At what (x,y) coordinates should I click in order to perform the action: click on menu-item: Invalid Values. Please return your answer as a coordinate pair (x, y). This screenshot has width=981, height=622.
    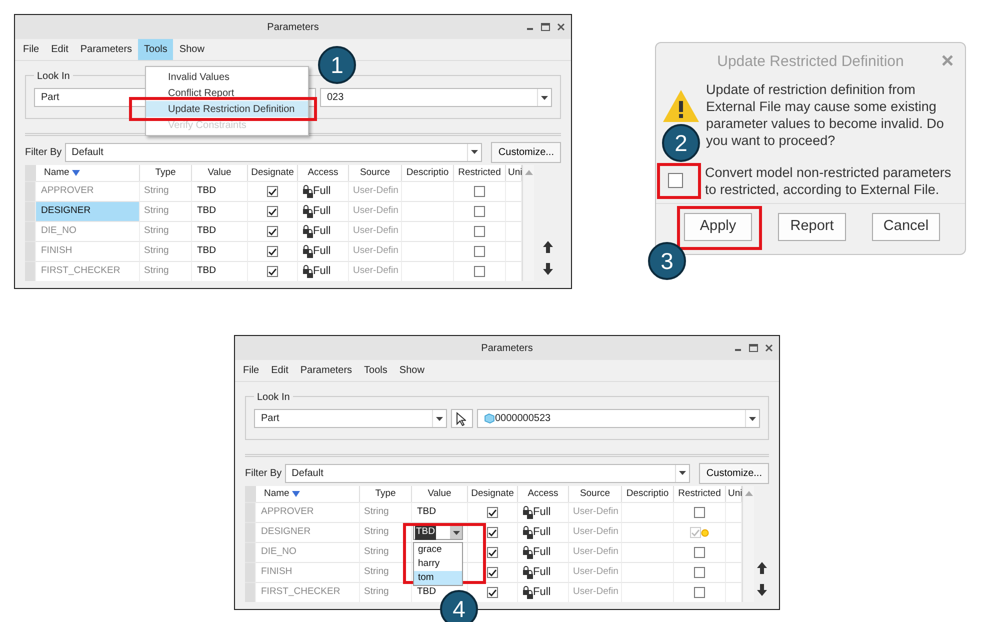
    Looking at the image, I should click on (227, 77).